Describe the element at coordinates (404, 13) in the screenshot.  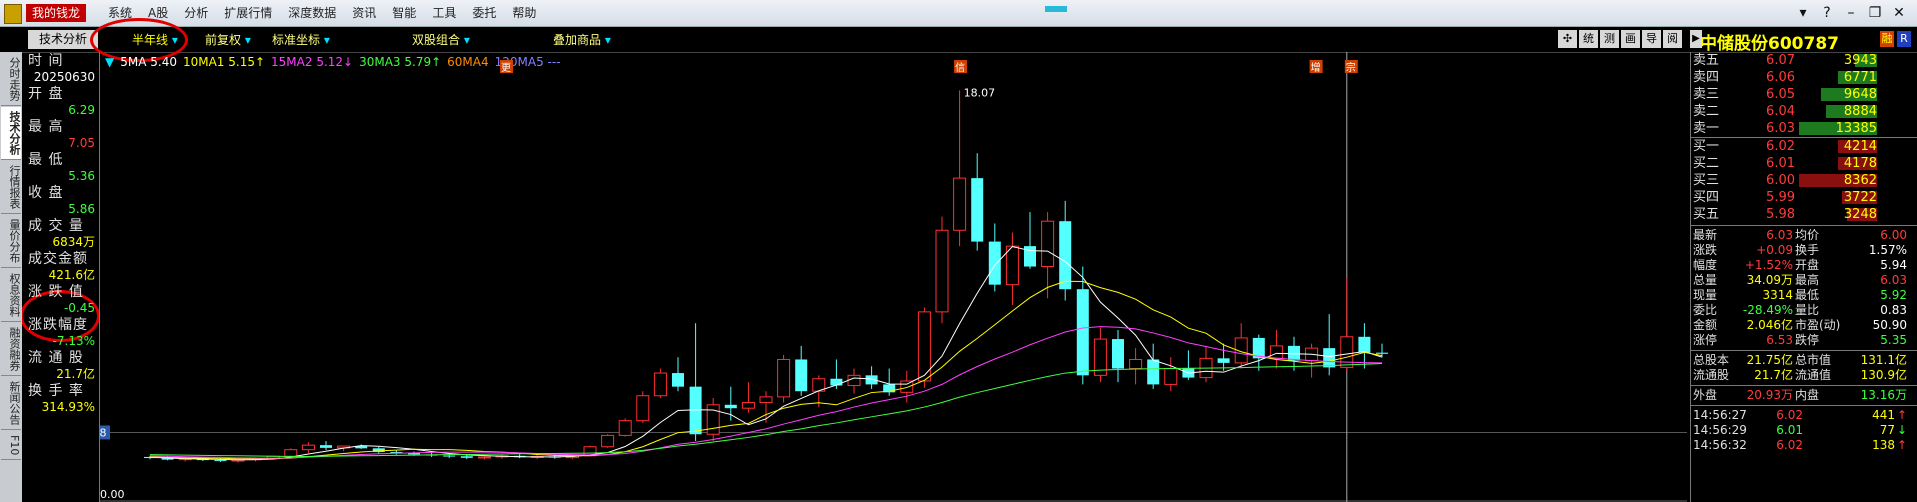
I see `menu-item-6: 智能` at that location.